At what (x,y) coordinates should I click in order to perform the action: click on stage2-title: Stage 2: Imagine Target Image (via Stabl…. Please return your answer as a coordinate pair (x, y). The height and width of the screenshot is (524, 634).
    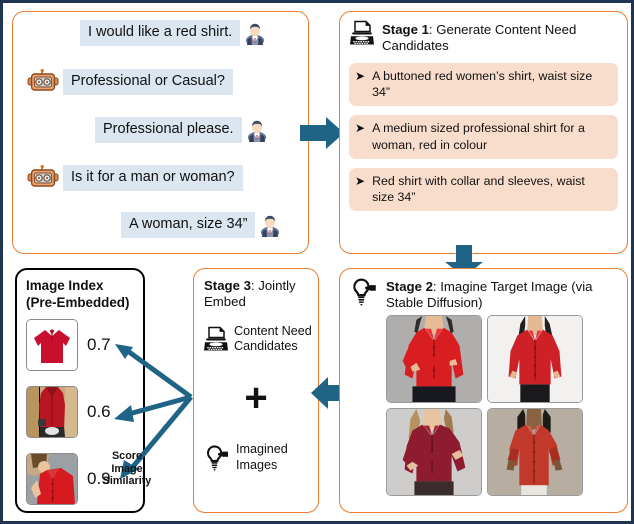
    Looking at the image, I should click on (501, 294).